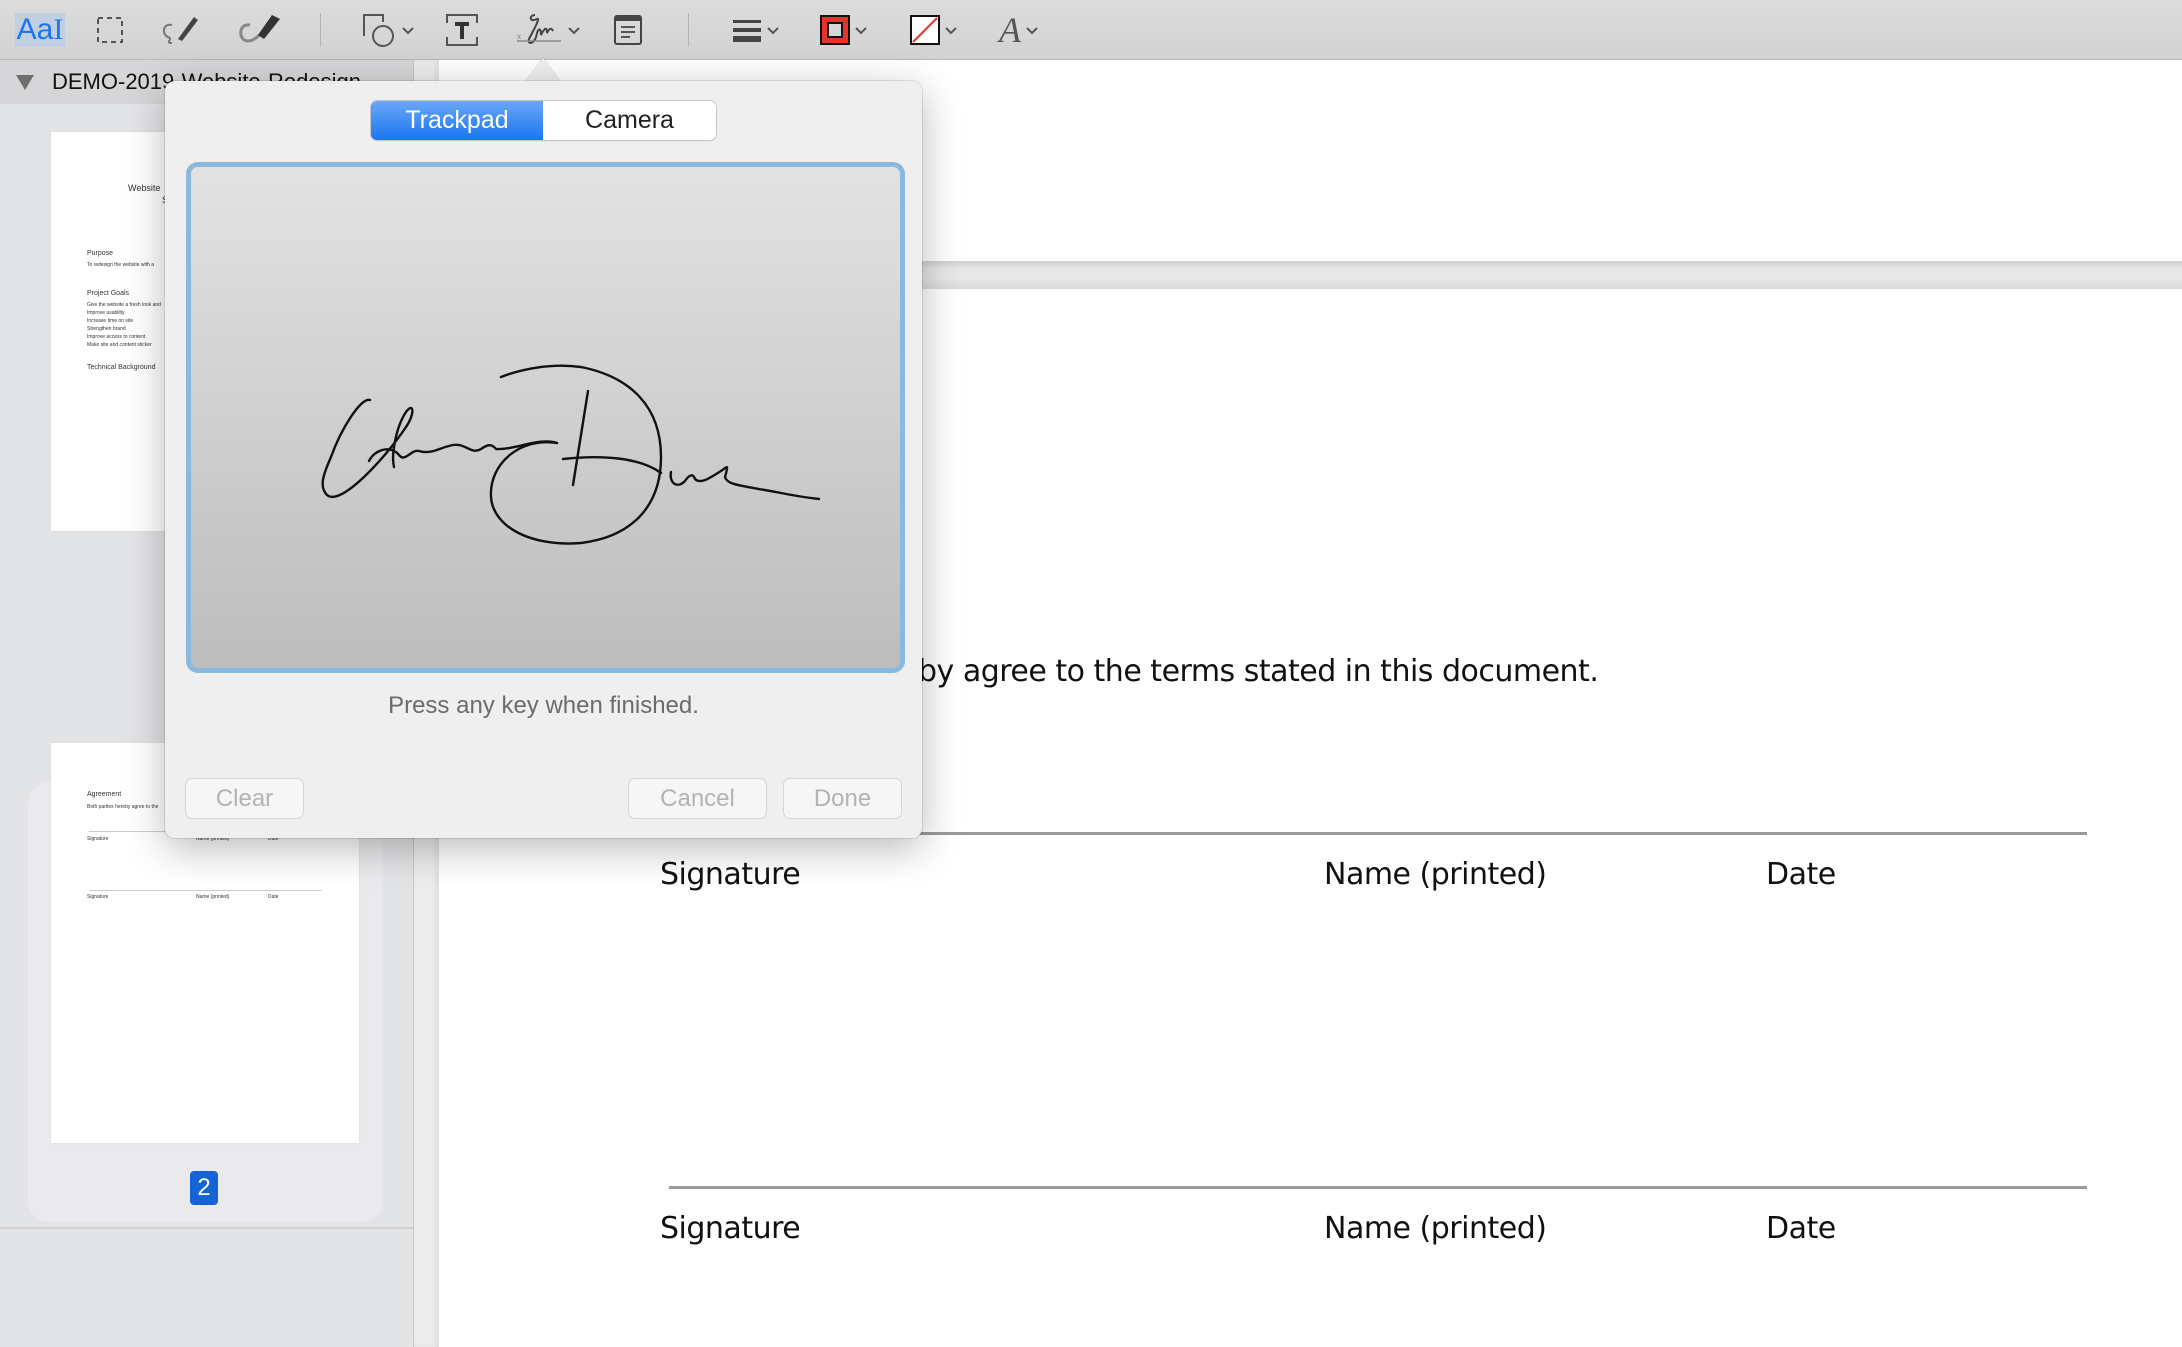 The image size is (2182, 1347). I want to click on font-icon: A, so click(1010, 30).